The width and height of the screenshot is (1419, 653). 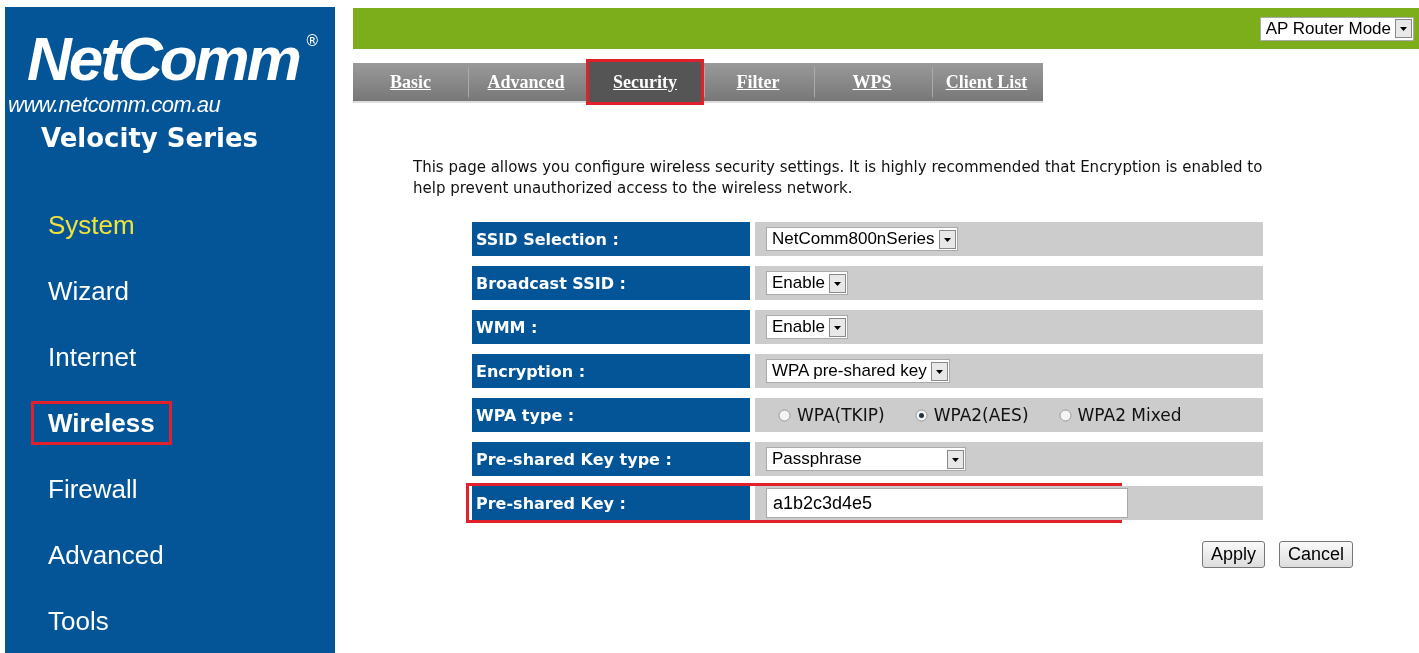 What do you see at coordinates (114, 105) in the screenshot?
I see `website-url: www.netcomm.com.au` at bounding box center [114, 105].